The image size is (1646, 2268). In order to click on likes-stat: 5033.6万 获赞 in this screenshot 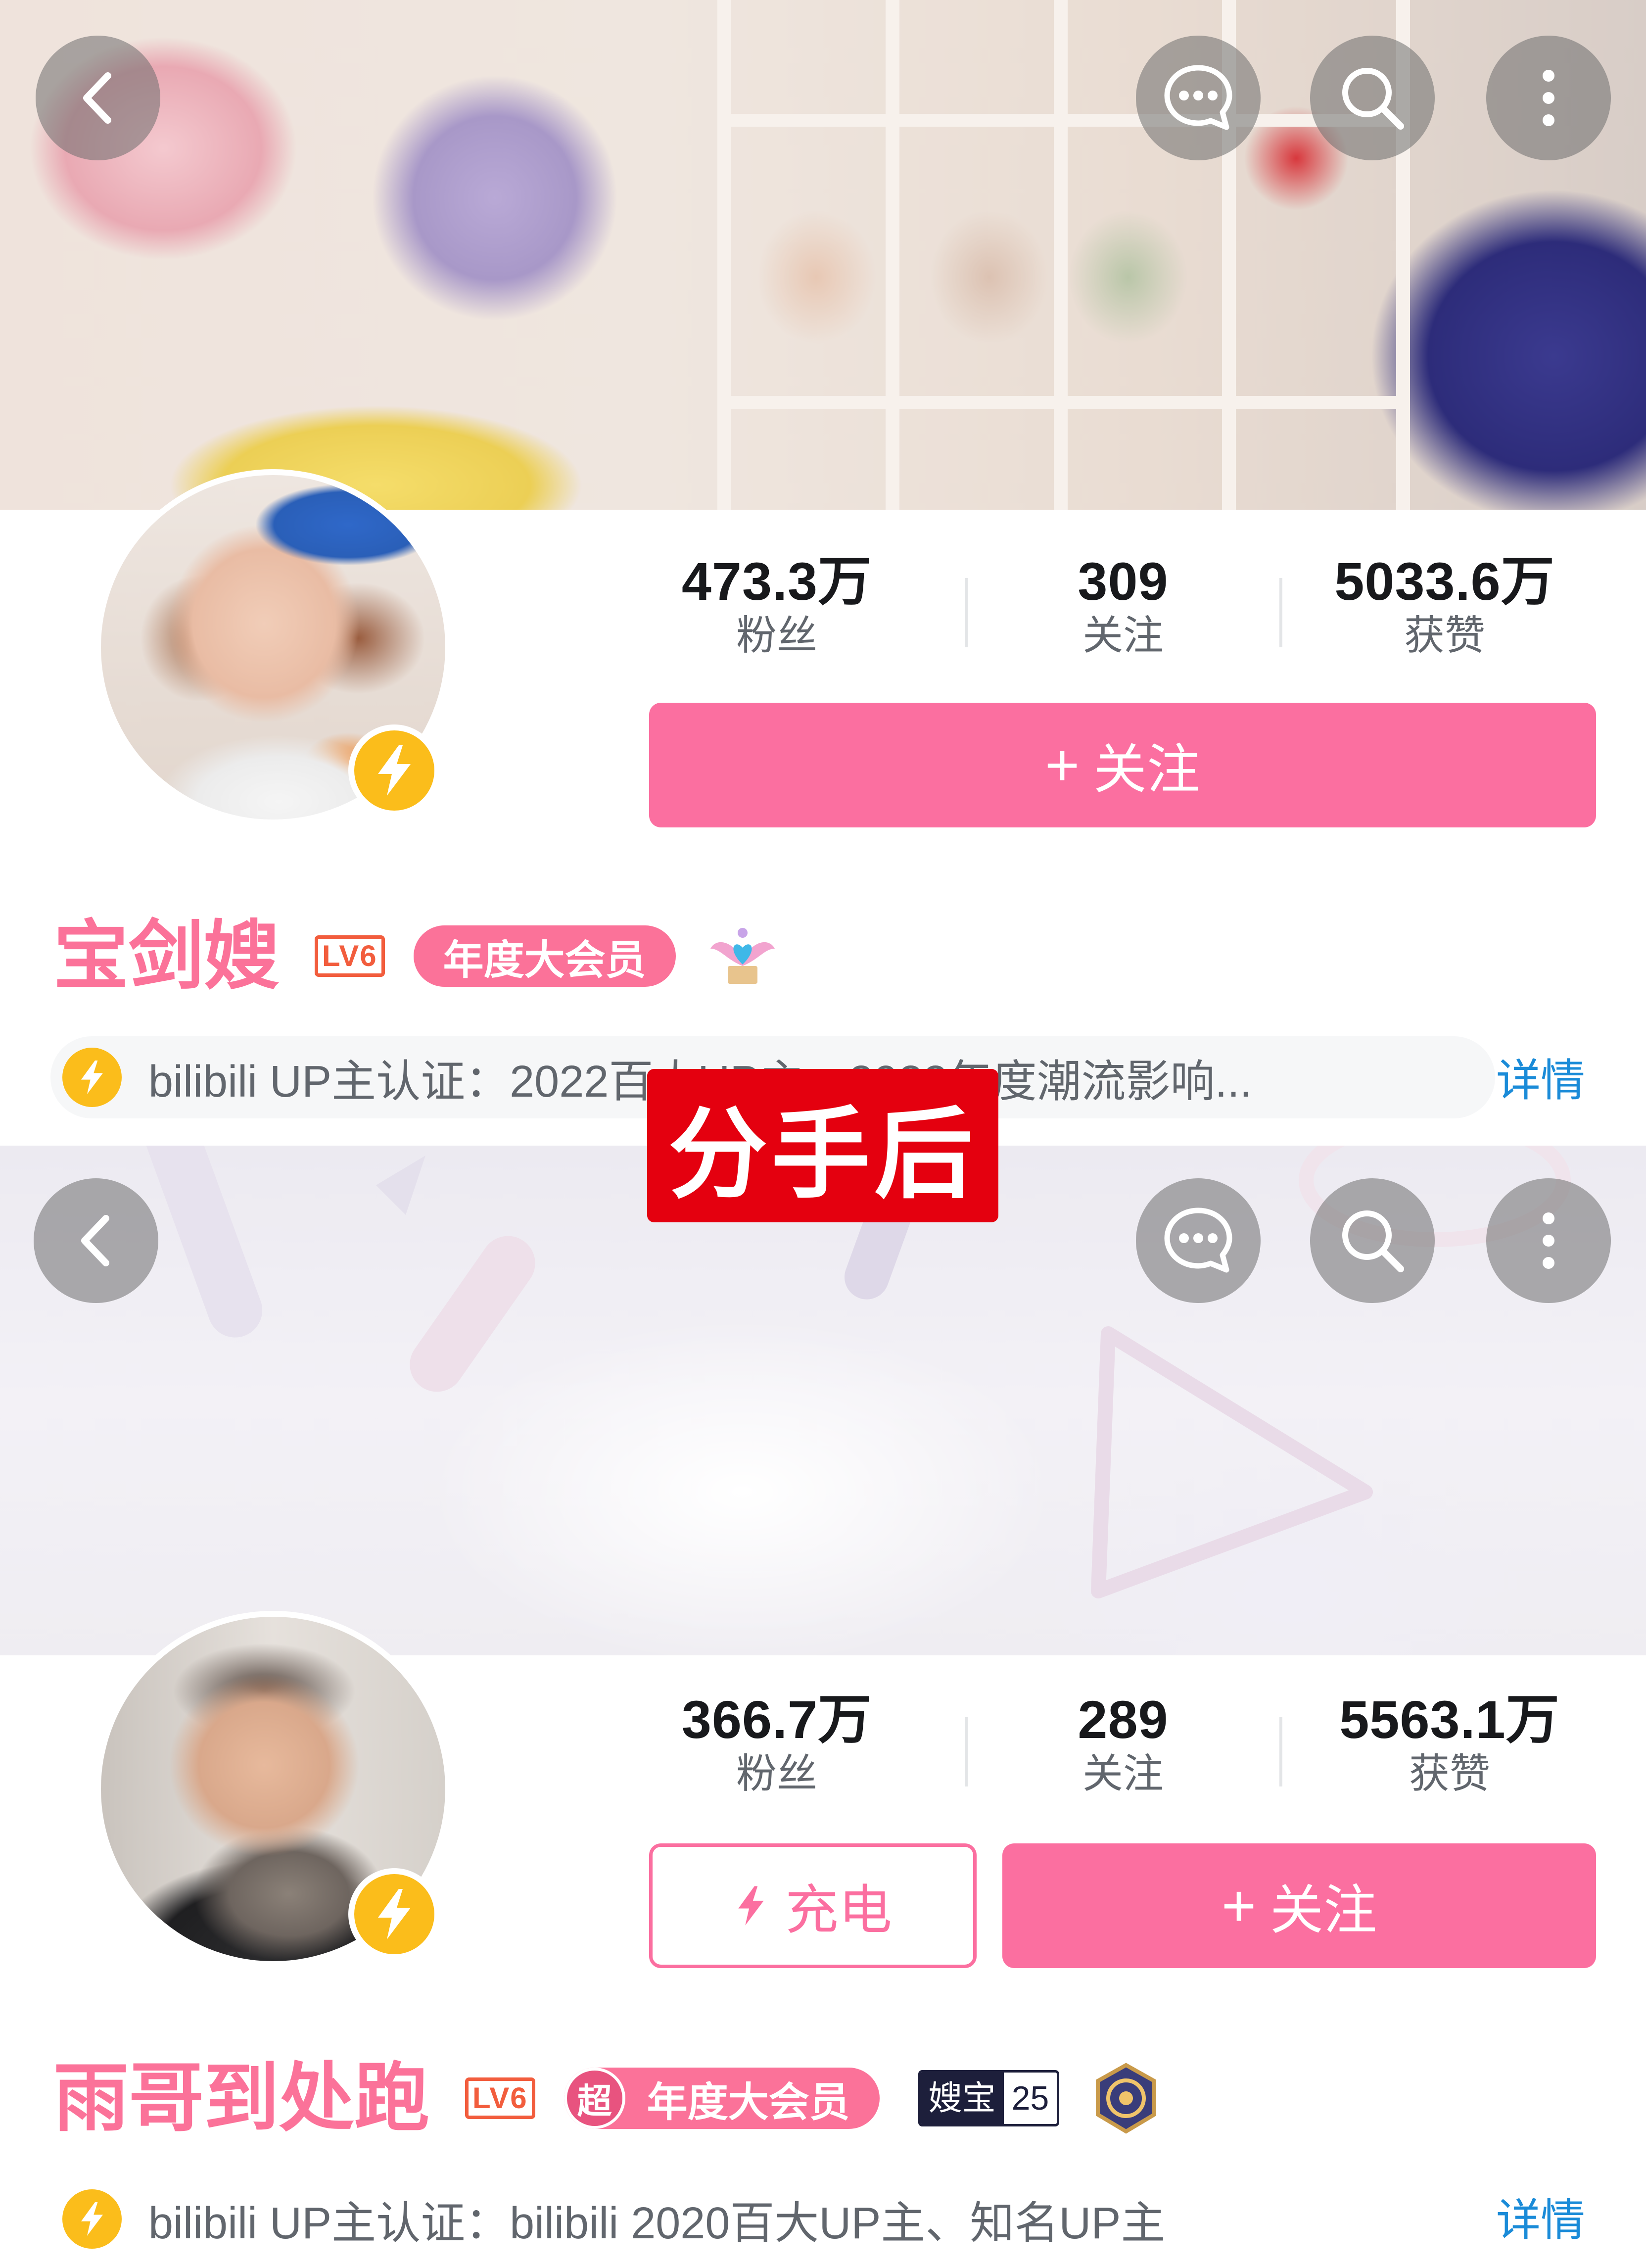, I will do `click(1444, 606)`.